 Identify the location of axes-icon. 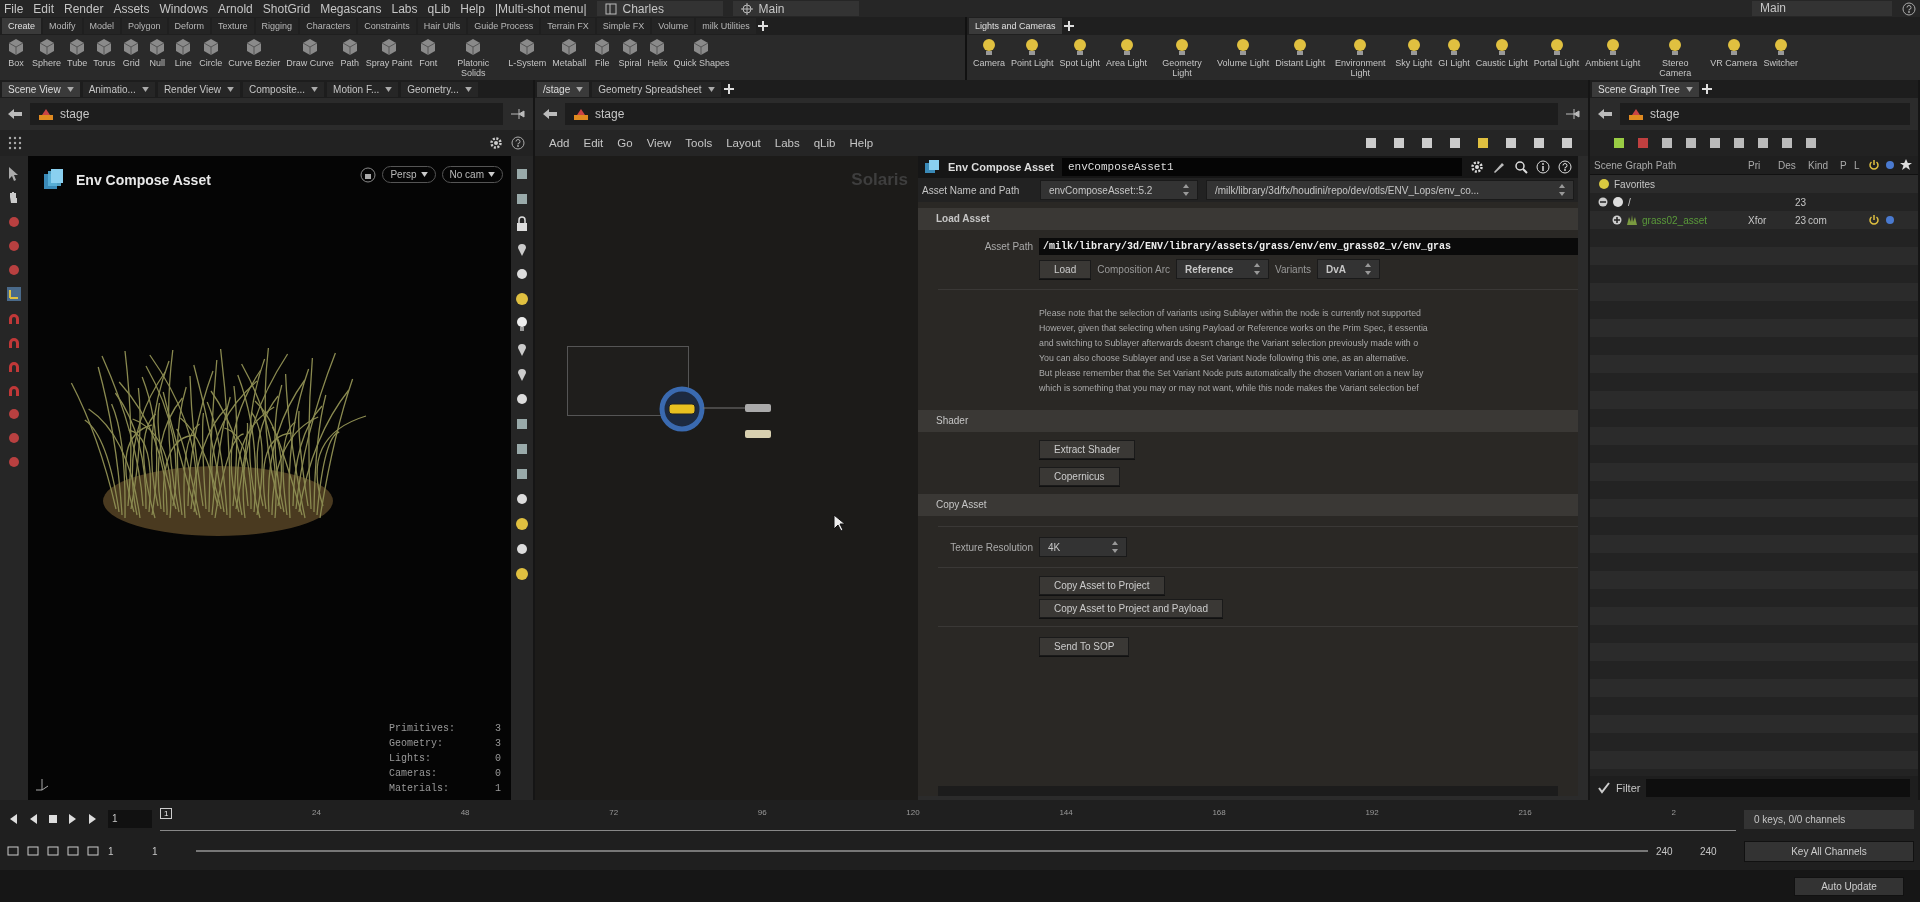
(14, 294).